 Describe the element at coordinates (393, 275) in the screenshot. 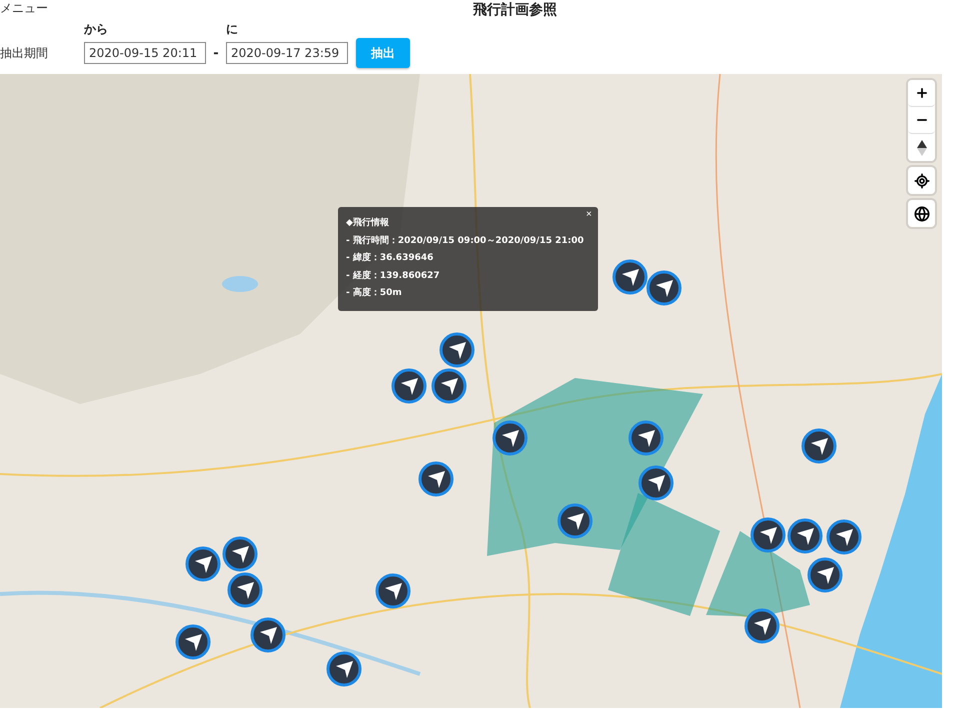

I see `popup-info-line: - 経度：139.860627` at that location.